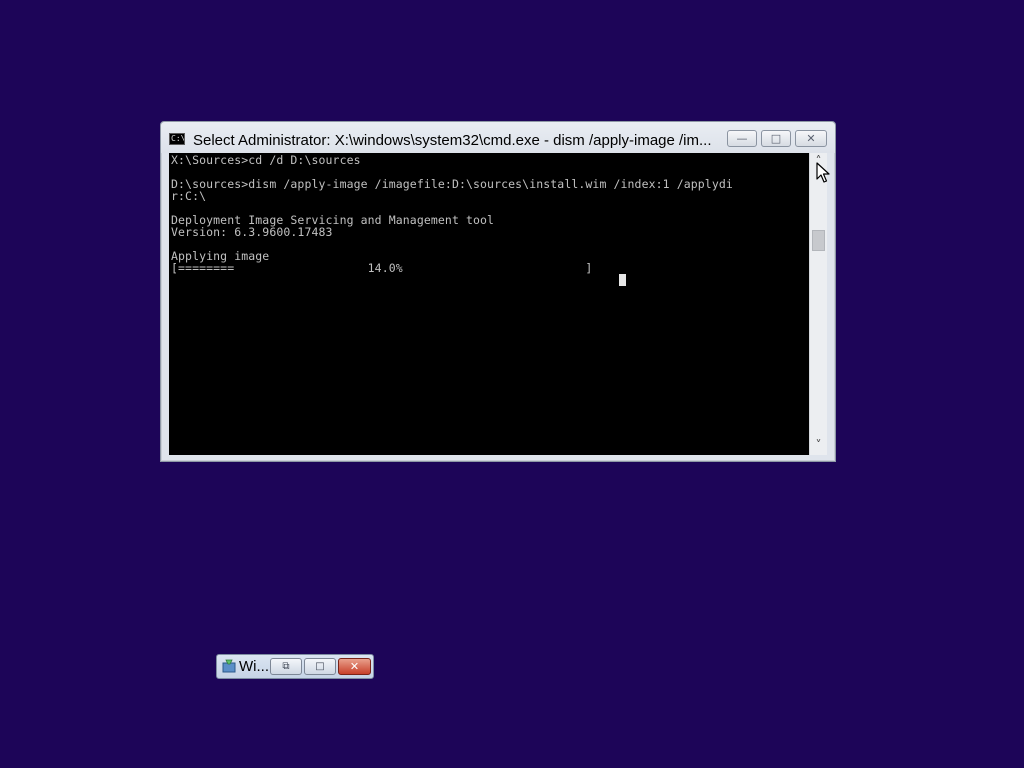 Image resolution: width=1024 pixels, height=768 pixels. What do you see at coordinates (818, 445) in the screenshot?
I see `scroll-down-arrow-icon: ˅` at bounding box center [818, 445].